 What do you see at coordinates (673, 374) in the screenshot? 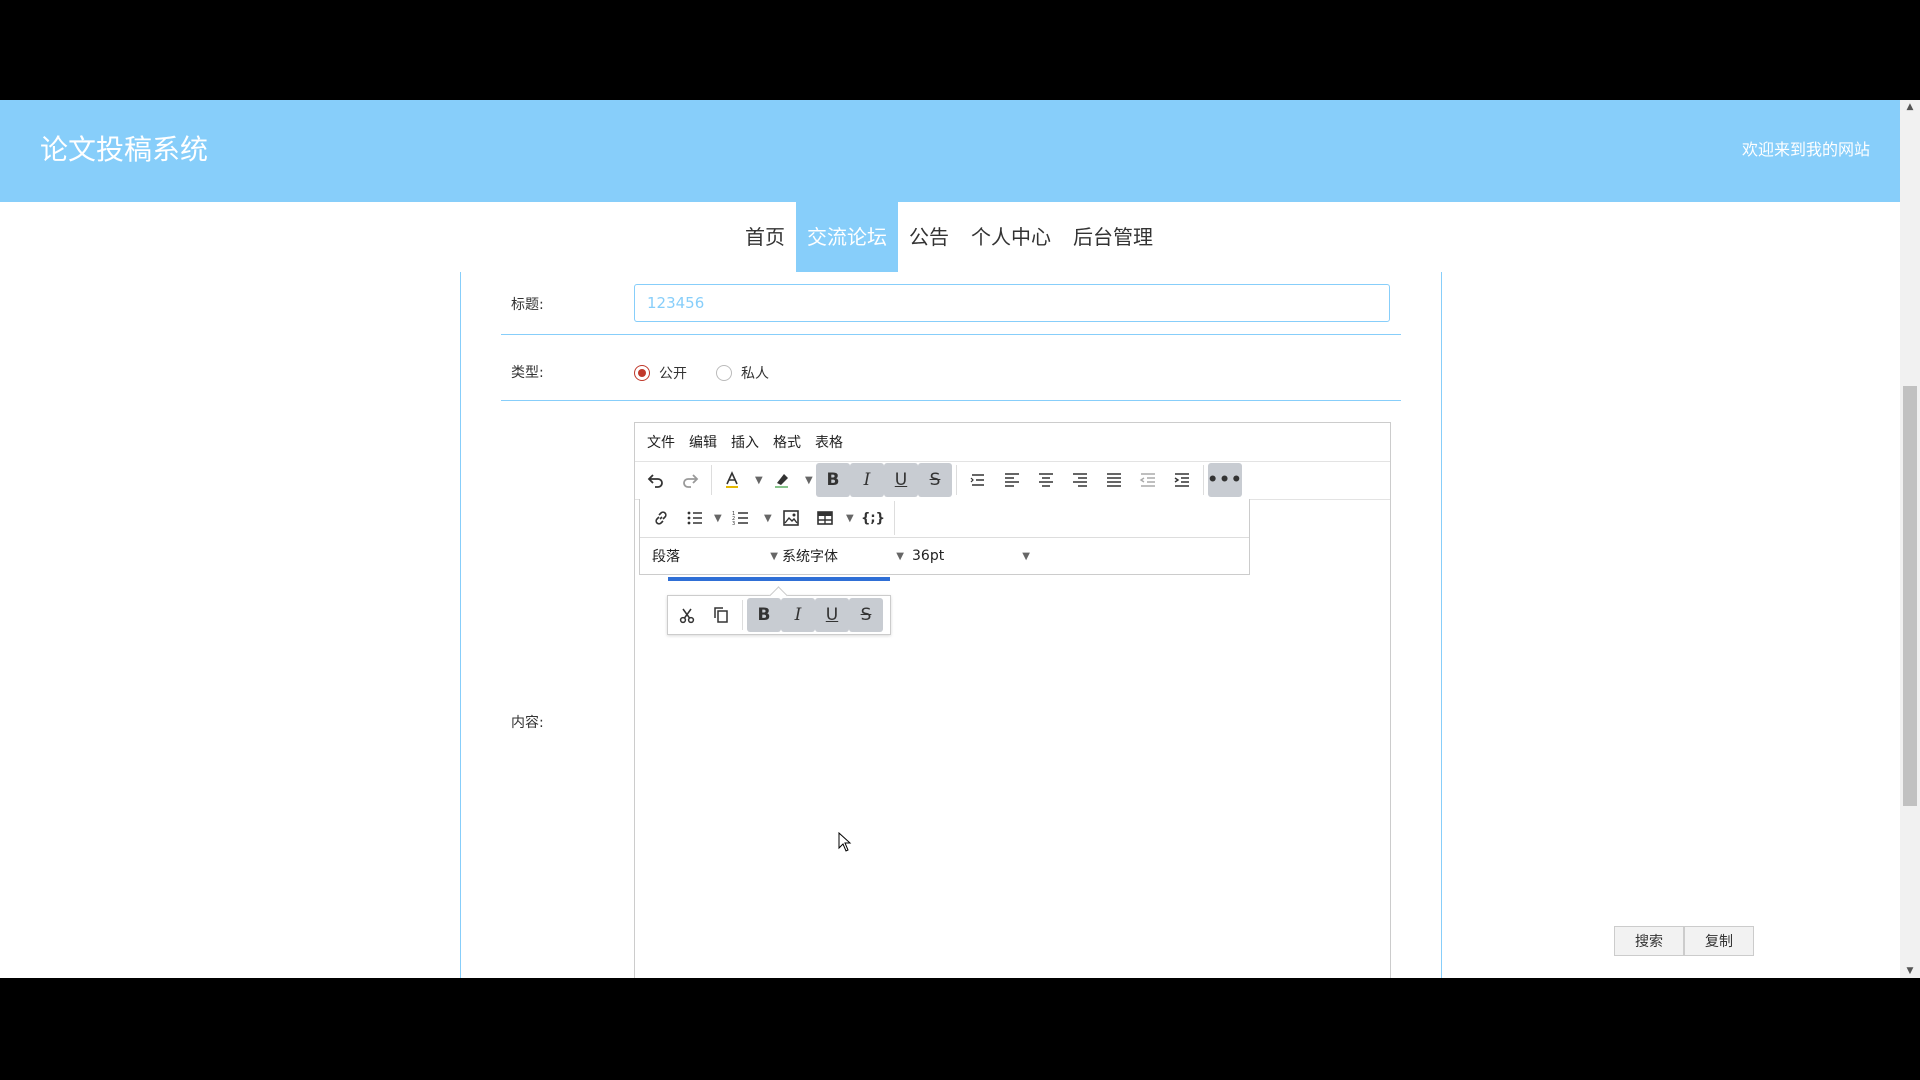
I see `radio-public-label: 公开` at bounding box center [673, 374].